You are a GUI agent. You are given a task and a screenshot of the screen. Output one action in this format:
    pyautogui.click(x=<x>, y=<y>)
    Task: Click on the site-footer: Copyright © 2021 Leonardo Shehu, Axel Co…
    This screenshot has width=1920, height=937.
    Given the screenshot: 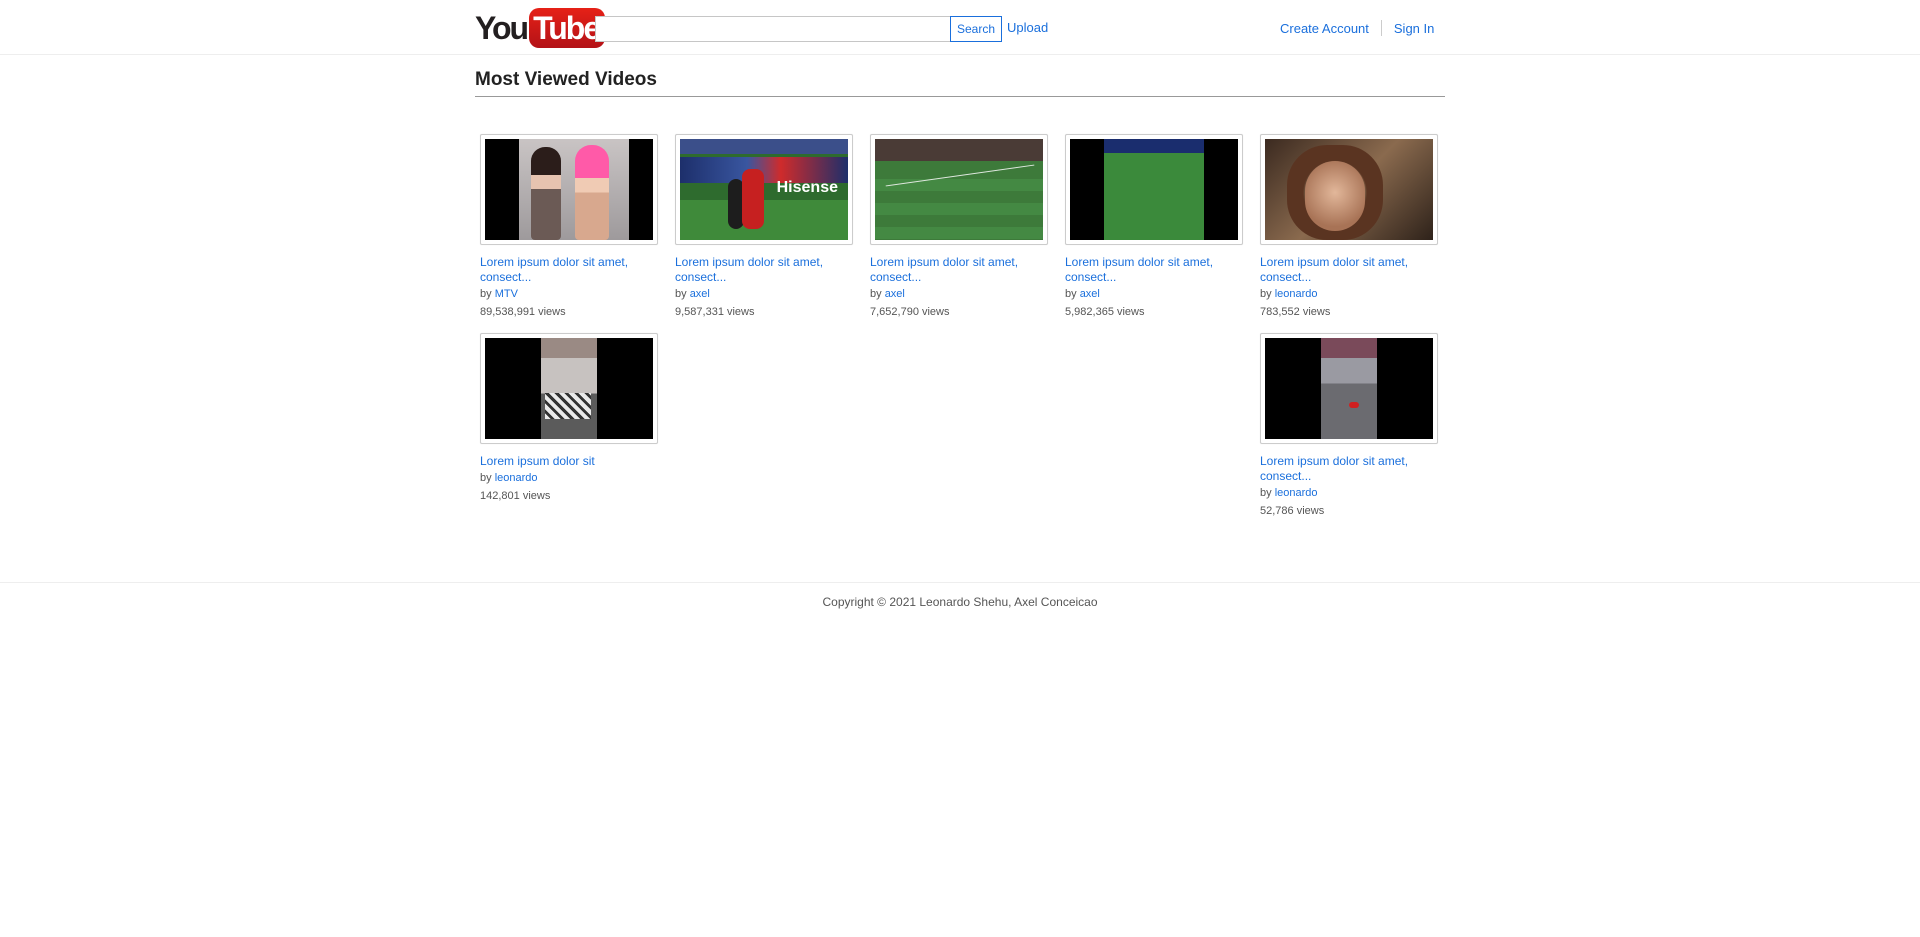 What is the action you would take?
    pyautogui.click(x=960, y=595)
    